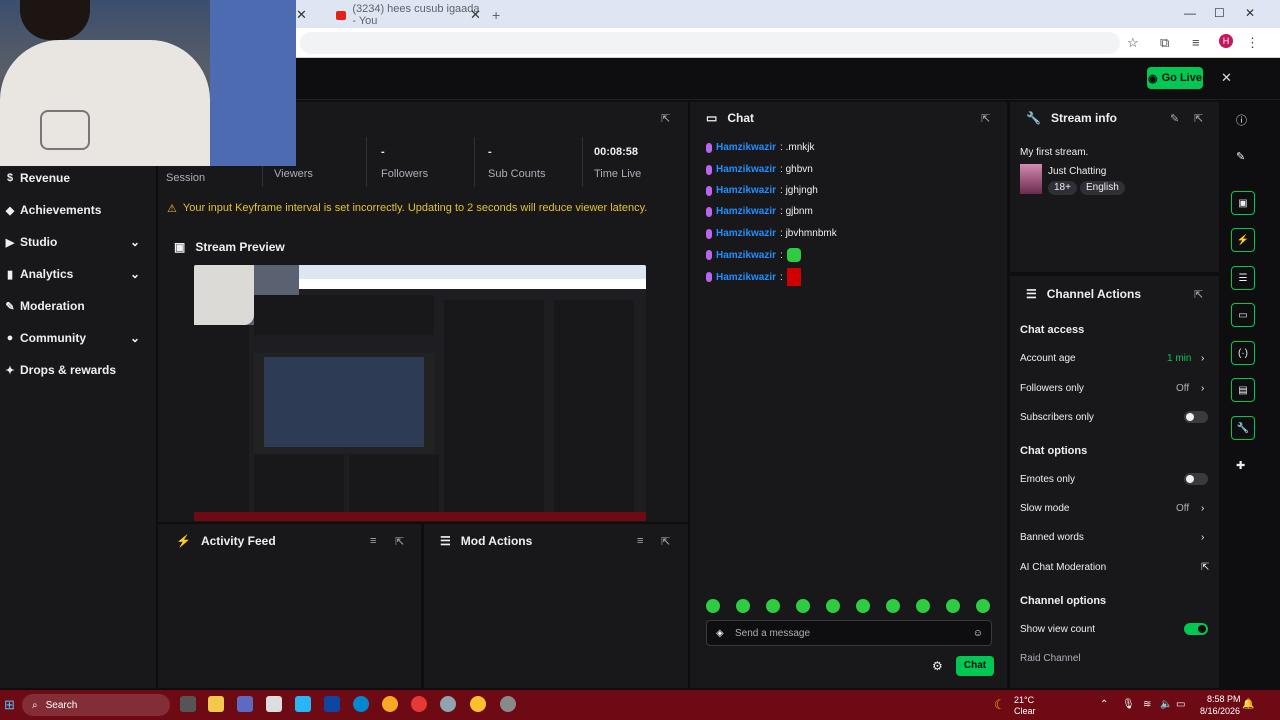 Image resolution: width=1280 pixels, height=720 pixels. Describe the element at coordinates (1224, 699) in the screenshot. I see `clock-time: 8:58 PM` at that location.